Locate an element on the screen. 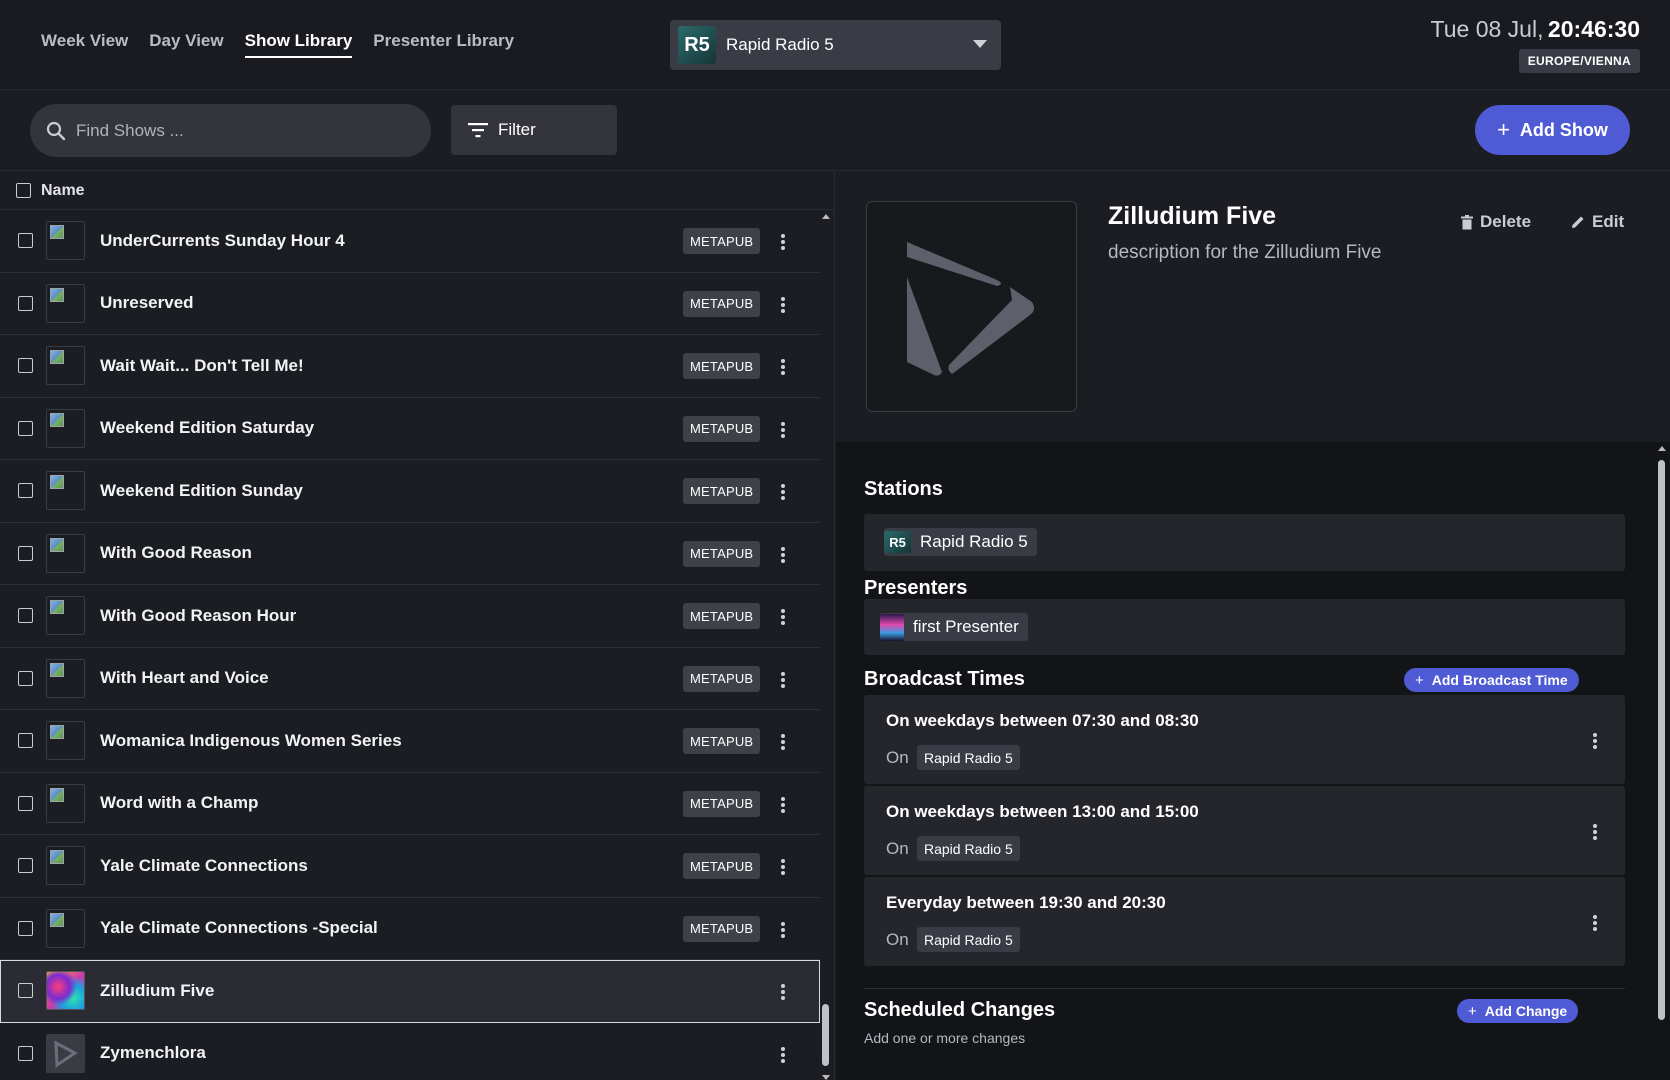 Image resolution: width=1670 pixels, height=1080 pixels. show-thumbnail is located at coordinates (65, 1053).